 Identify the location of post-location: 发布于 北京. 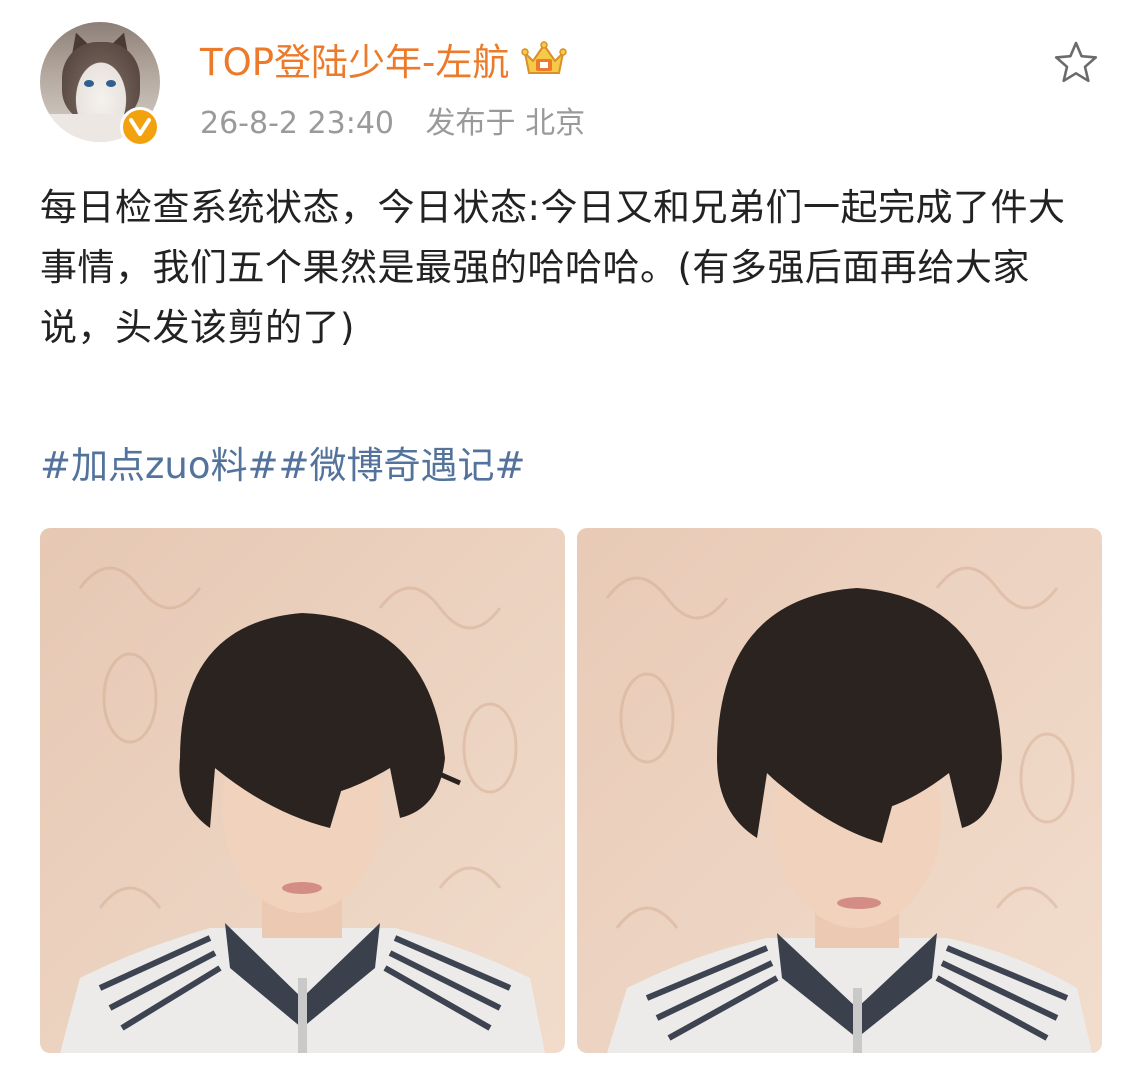
(505, 123).